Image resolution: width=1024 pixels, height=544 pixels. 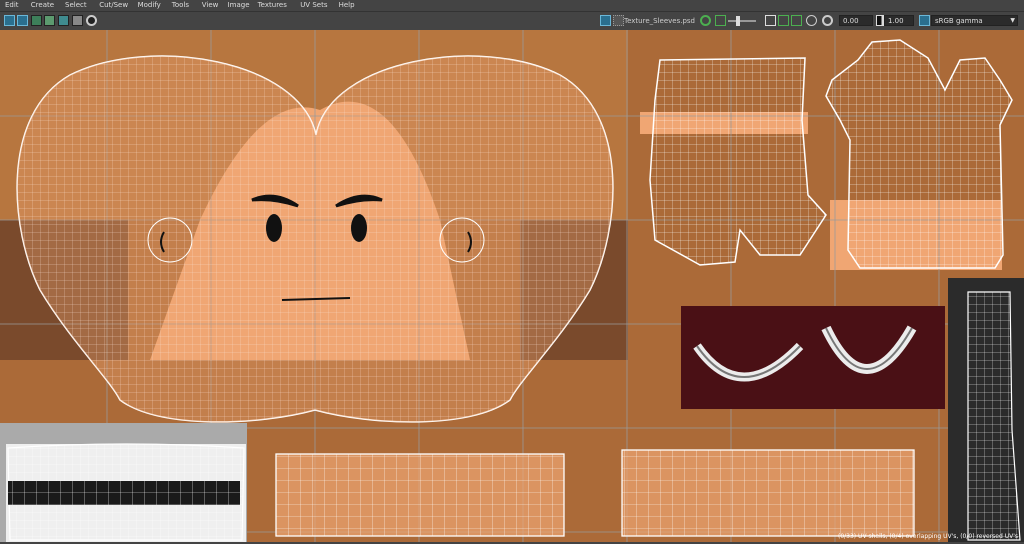 What do you see at coordinates (768, 493) in the screenshot?
I see `pants-uv-shell-right` at bounding box center [768, 493].